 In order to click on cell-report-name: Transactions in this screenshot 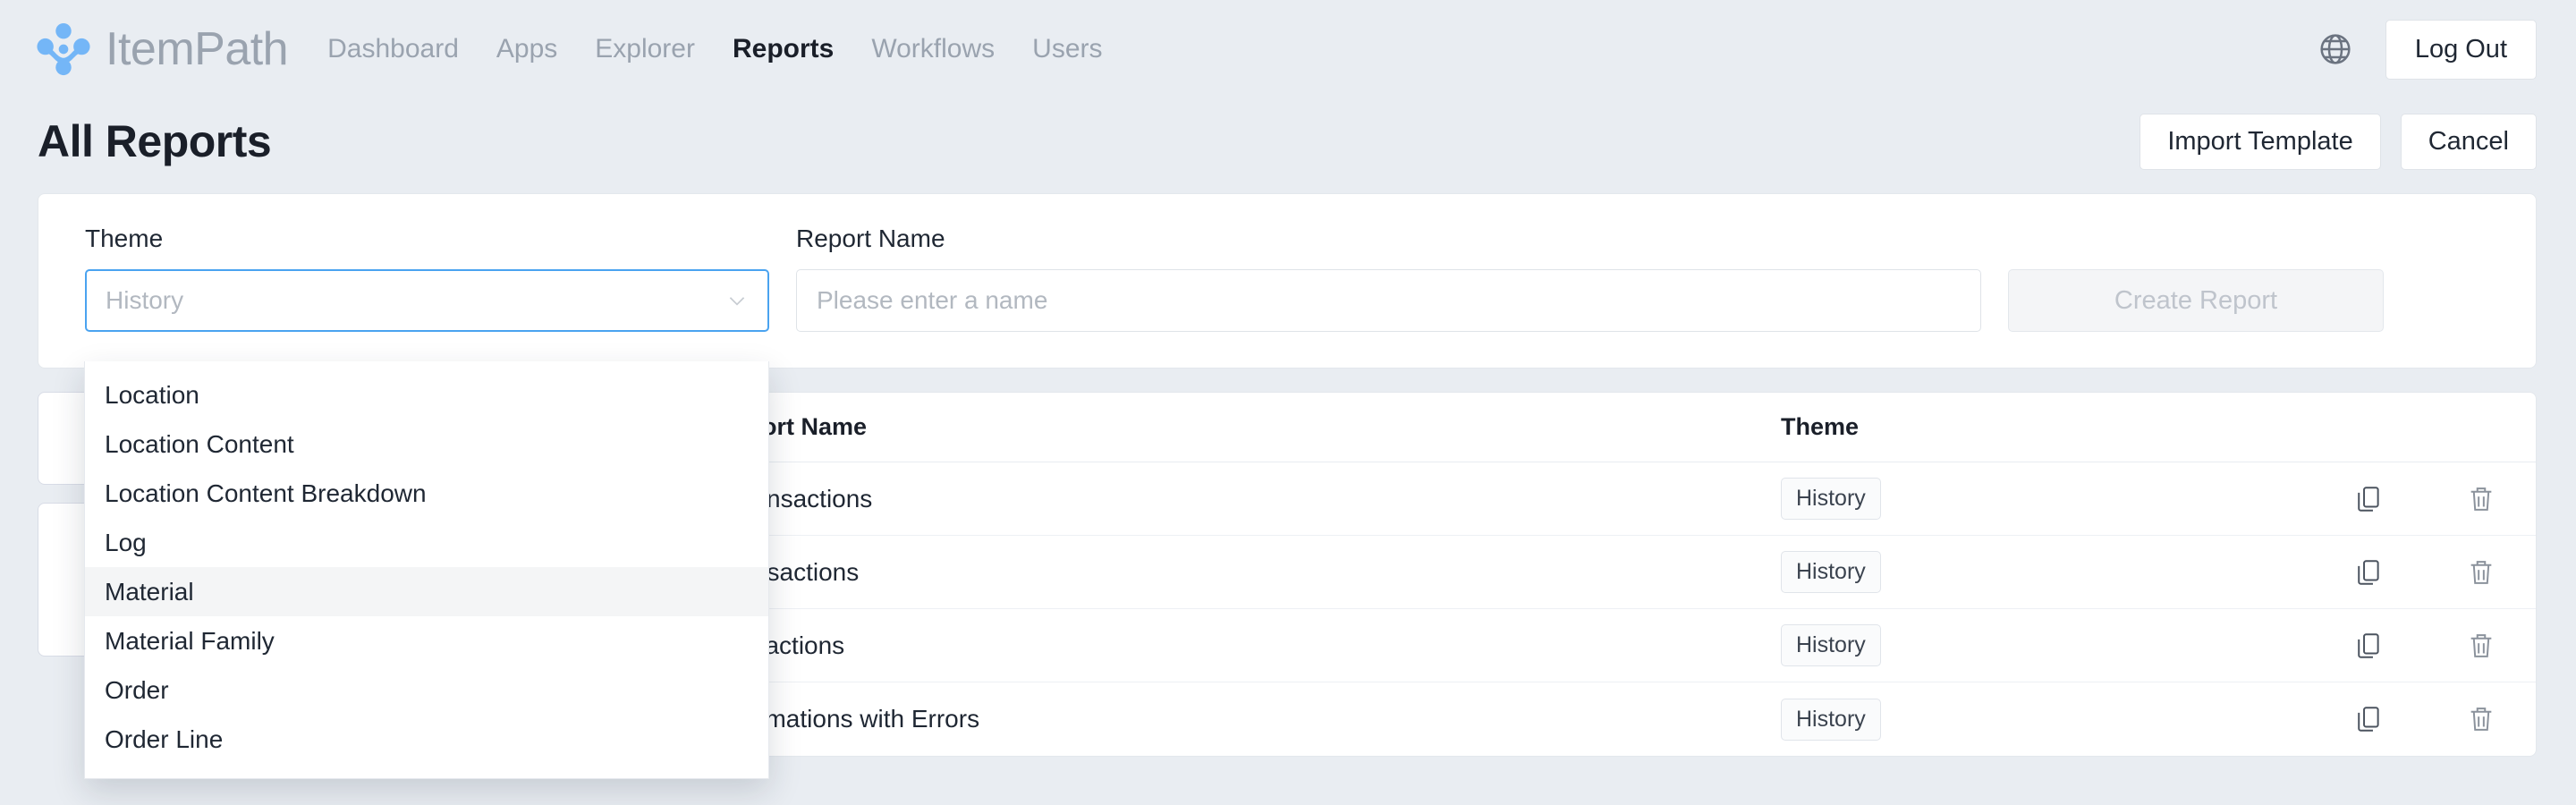, I will do `click(788, 571)`.